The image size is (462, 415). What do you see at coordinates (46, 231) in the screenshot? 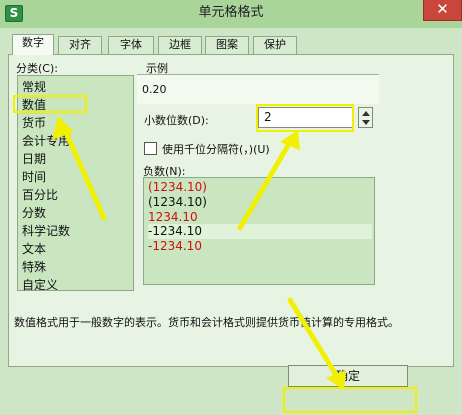
I see `list-item: 科学记数` at bounding box center [46, 231].